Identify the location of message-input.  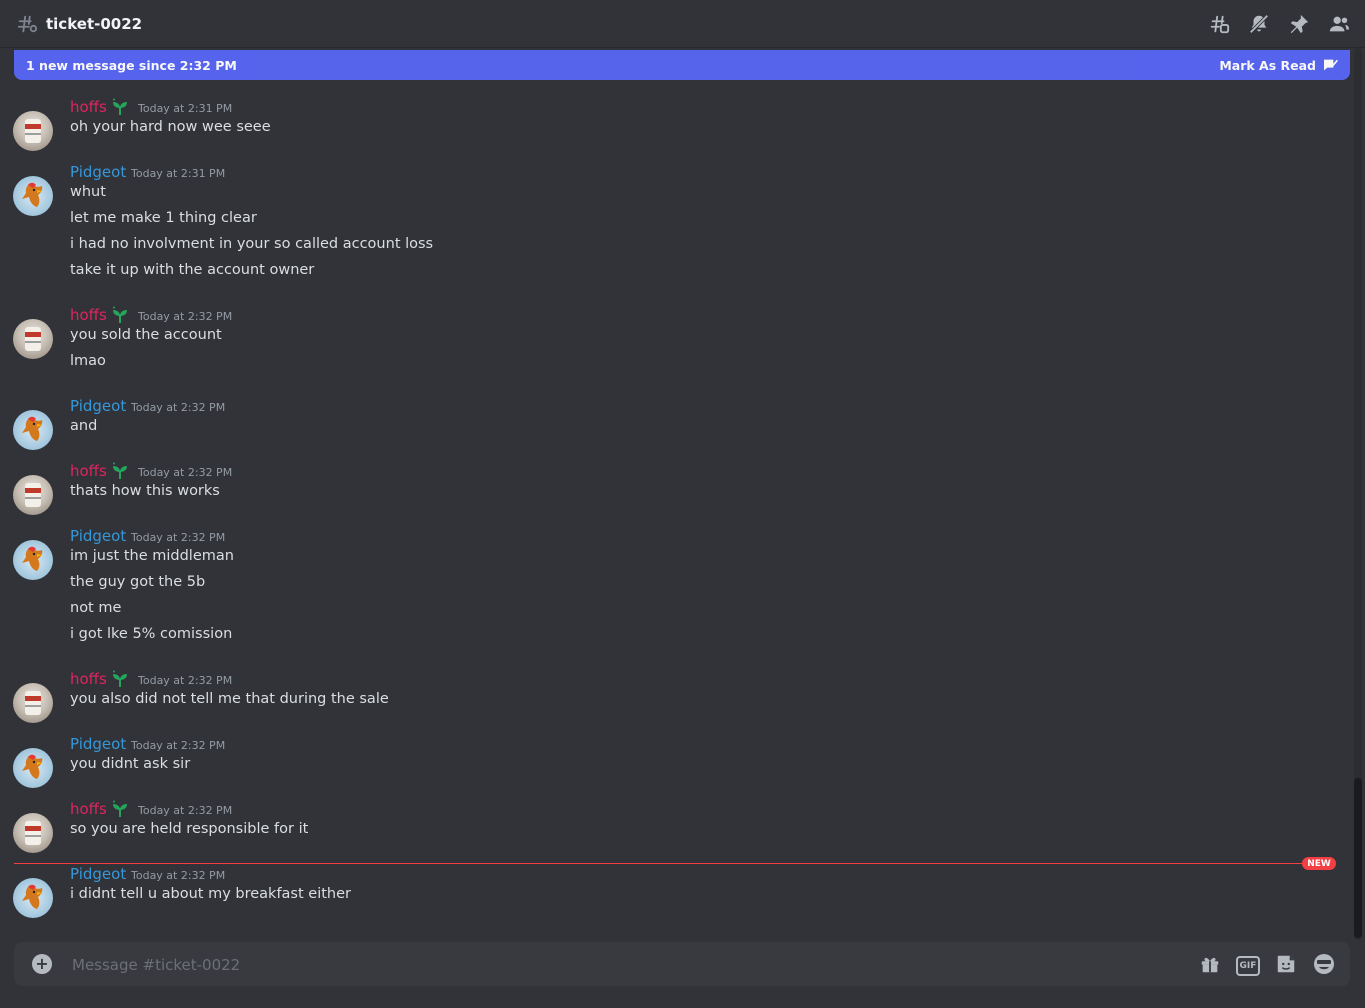
(622, 965).